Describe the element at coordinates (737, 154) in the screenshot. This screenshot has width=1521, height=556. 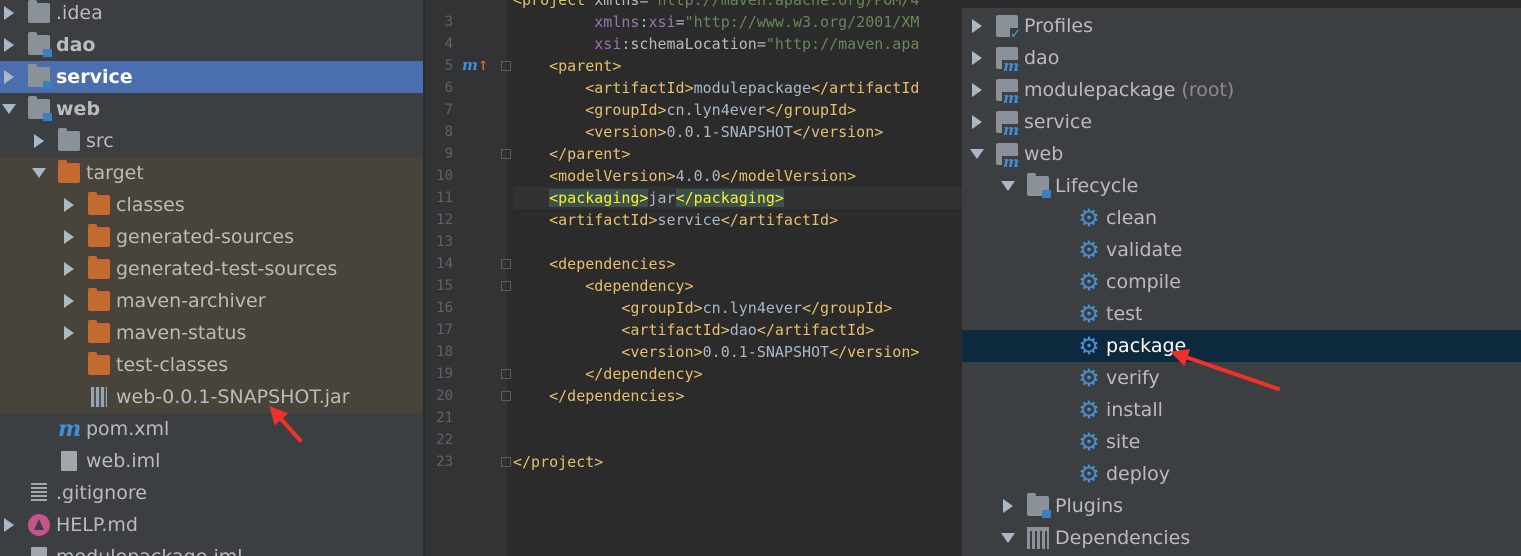
I see `code-line: </parent>` at that location.